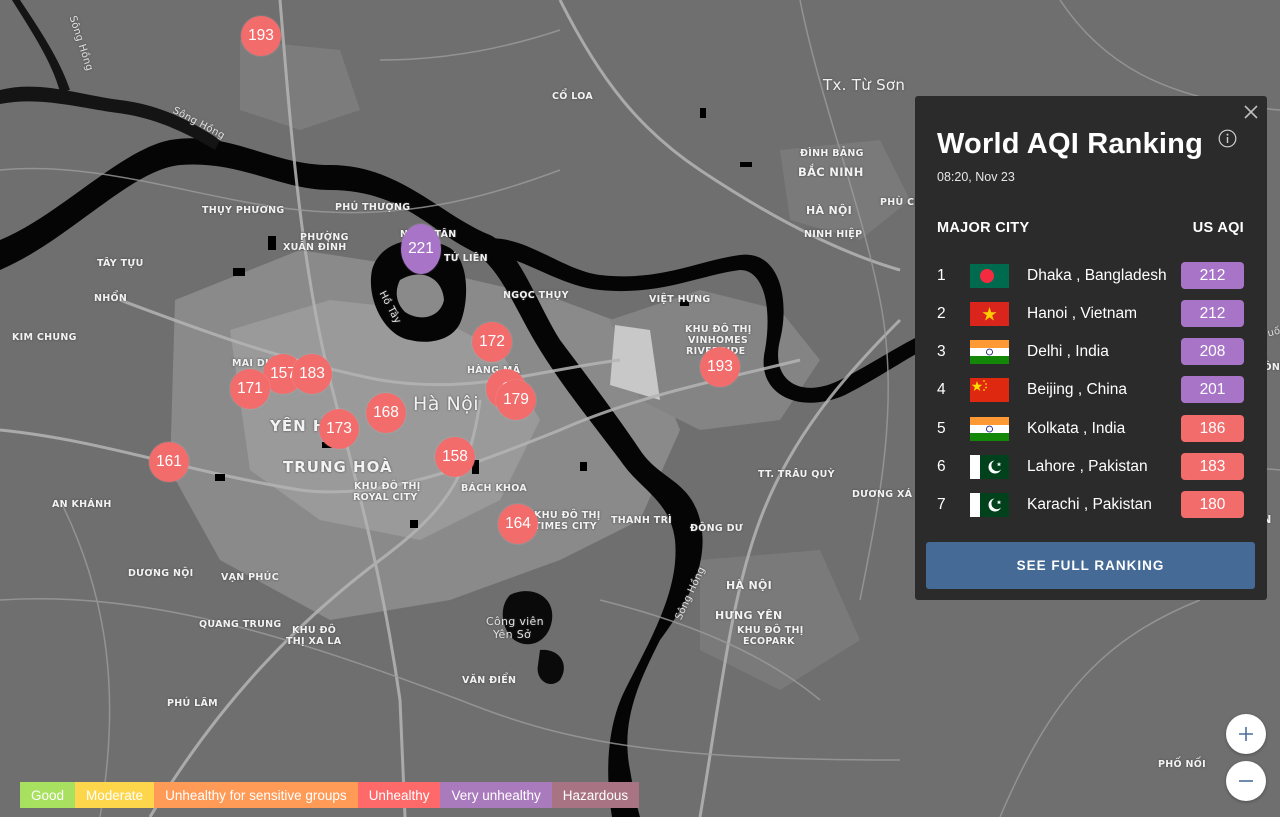 This screenshot has width=1280, height=817. Describe the element at coordinates (44, 337) in the screenshot. I see `label-kim-chung: KIM CHUNG` at that location.